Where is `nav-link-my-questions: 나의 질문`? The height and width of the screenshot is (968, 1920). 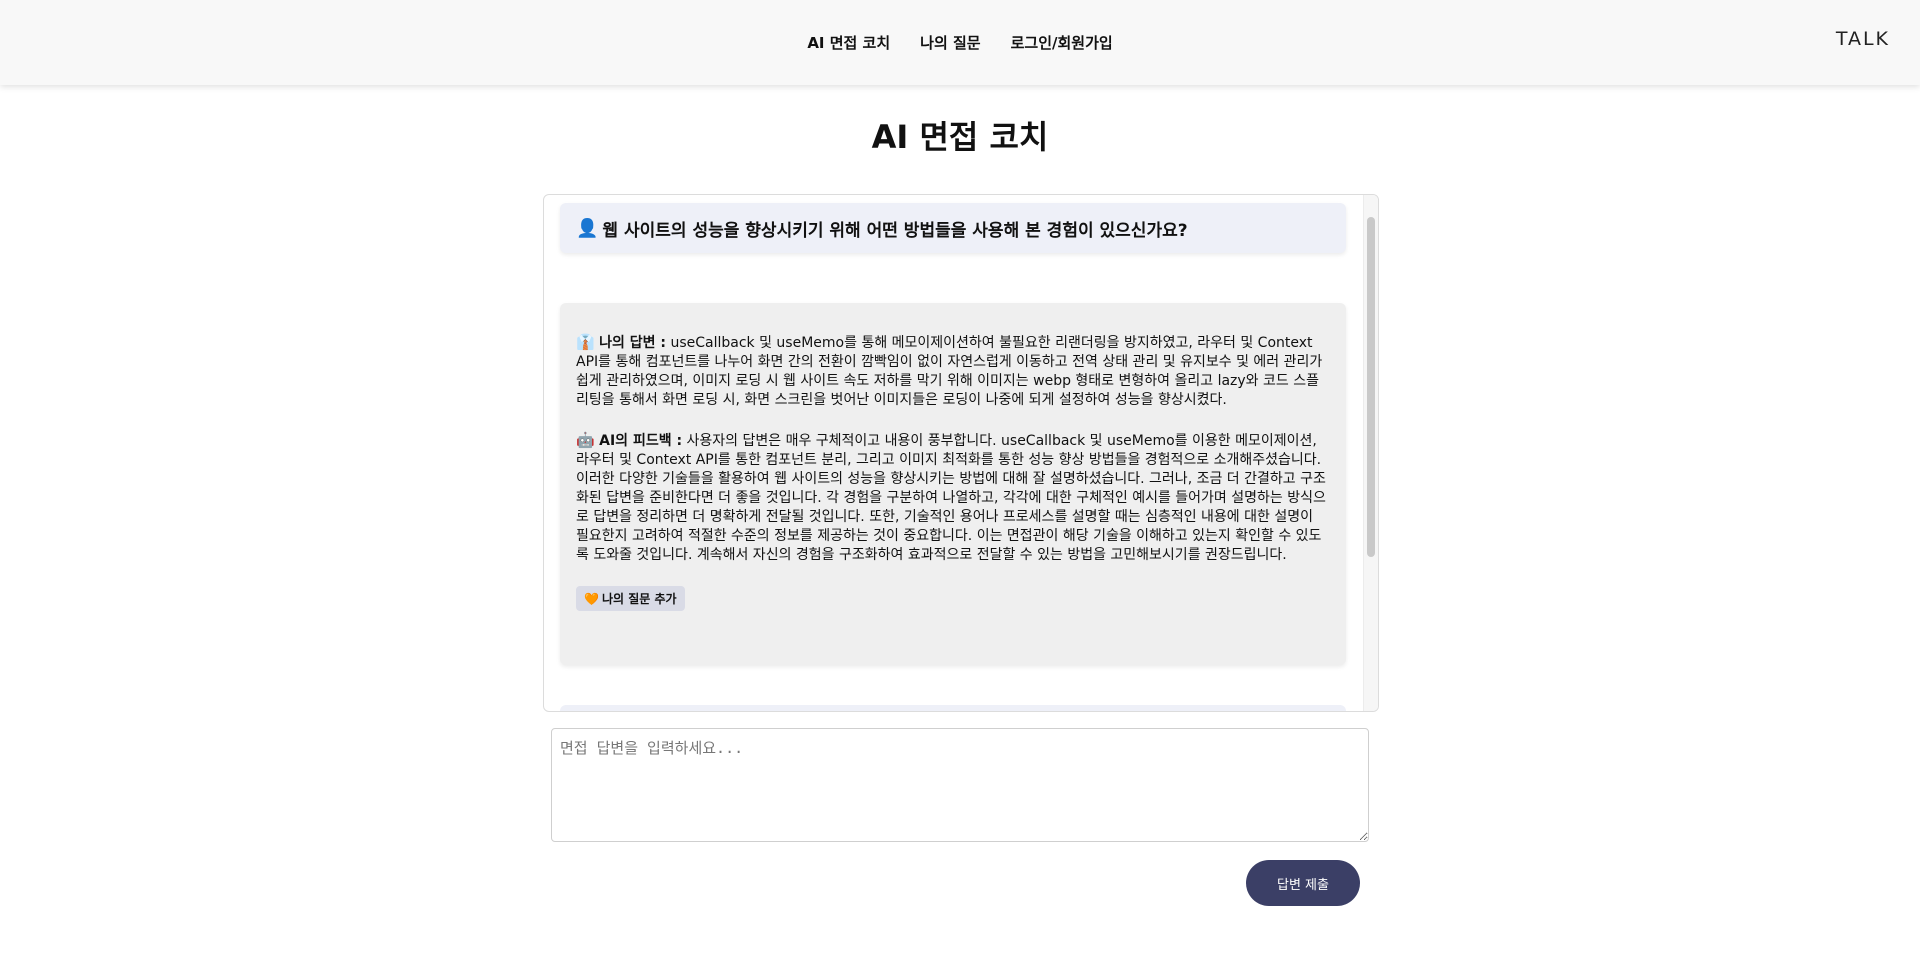 nav-link-my-questions: 나의 질문 is located at coordinates (950, 42).